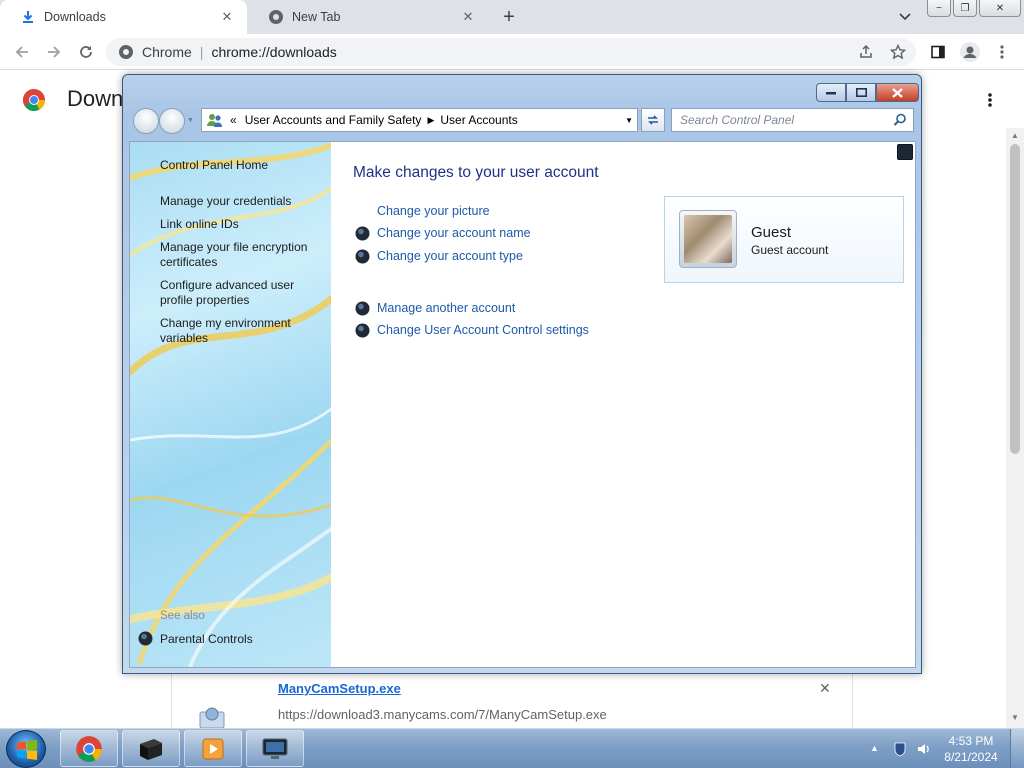 The image size is (1024, 768). I want to click on change-picture-link: Change your picture, so click(422, 211).